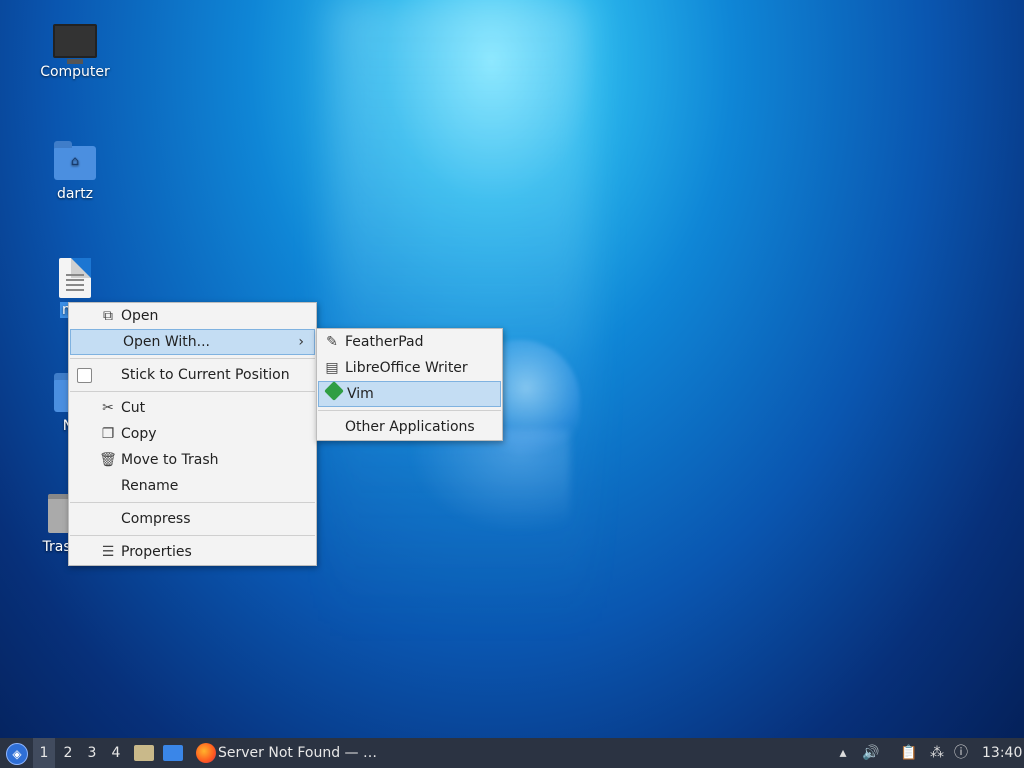  What do you see at coordinates (84, 375) in the screenshot?
I see `stick-position-checkbox` at bounding box center [84, 375].